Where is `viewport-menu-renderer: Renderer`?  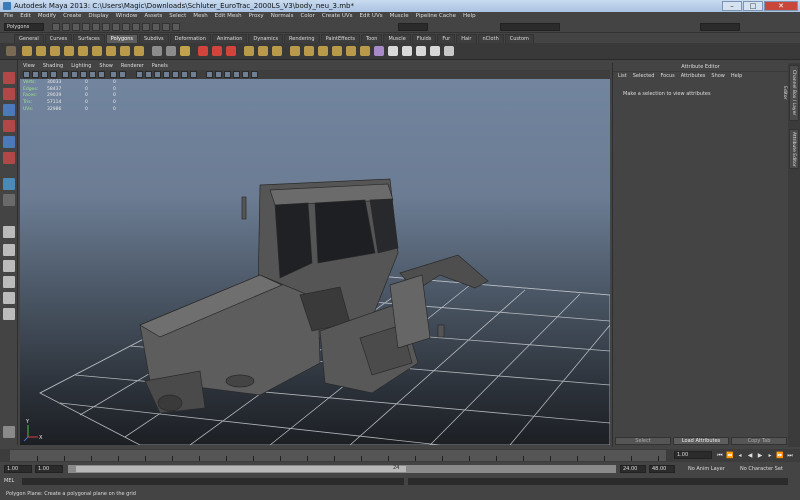 viewport-menu-renderer: Renderer is located at coordinates (132, 66).